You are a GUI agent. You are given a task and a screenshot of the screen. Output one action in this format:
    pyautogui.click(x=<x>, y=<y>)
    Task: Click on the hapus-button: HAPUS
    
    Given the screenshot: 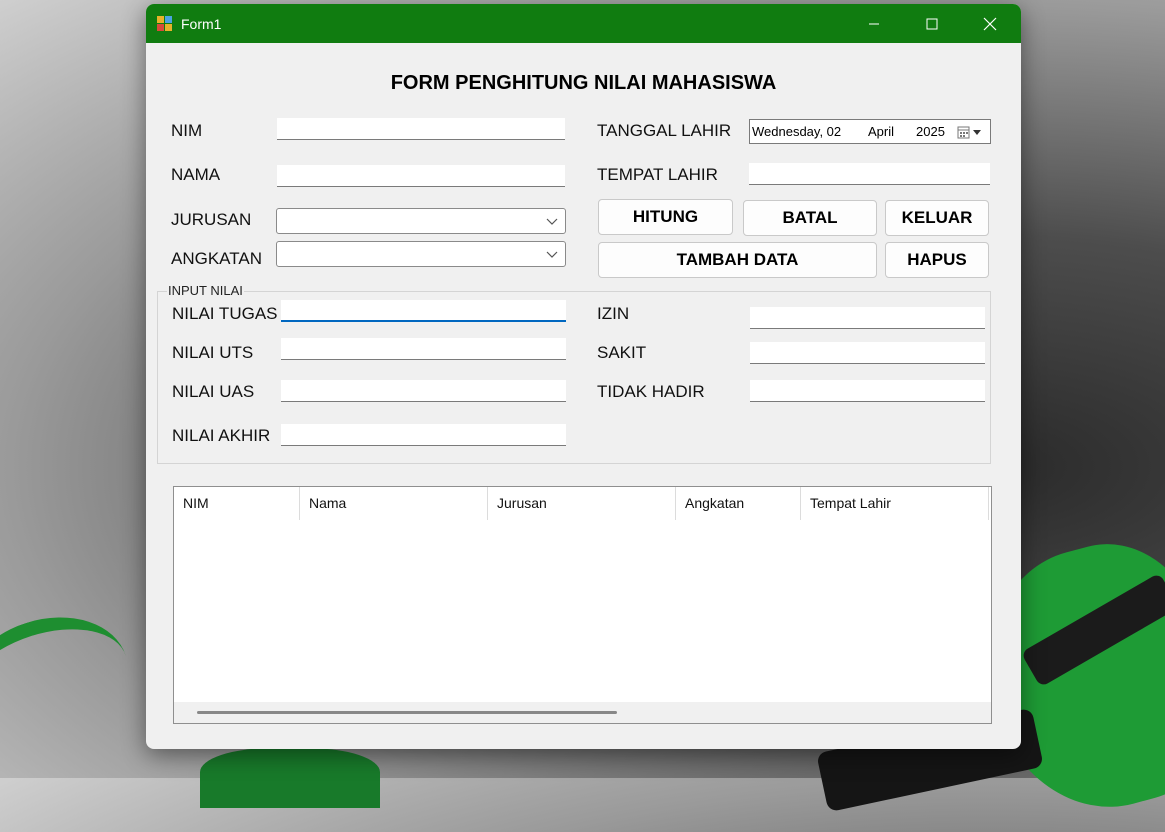 What is the action you would take?
    pyautogui.click(x=937, y=260)
    